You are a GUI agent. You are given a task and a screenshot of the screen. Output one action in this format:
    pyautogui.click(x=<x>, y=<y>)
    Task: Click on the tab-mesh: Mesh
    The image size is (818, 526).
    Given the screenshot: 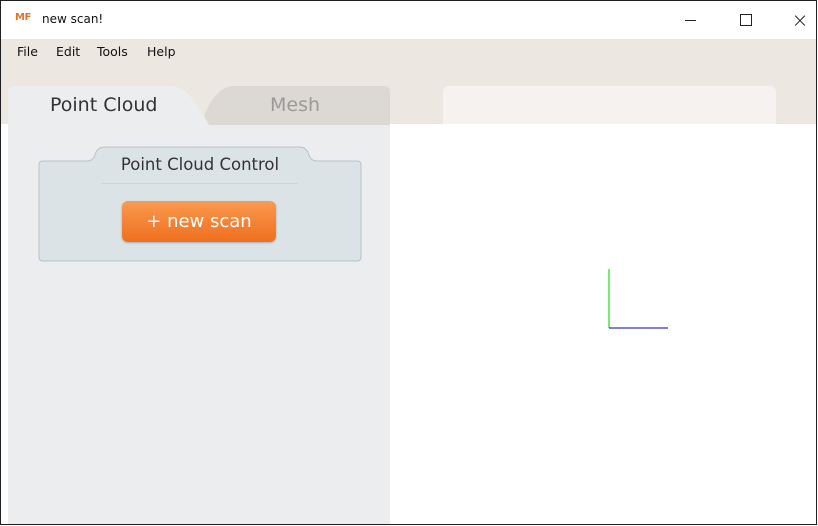 What is the action you would take?
    pyautogui.click(x=295, y=105)
    